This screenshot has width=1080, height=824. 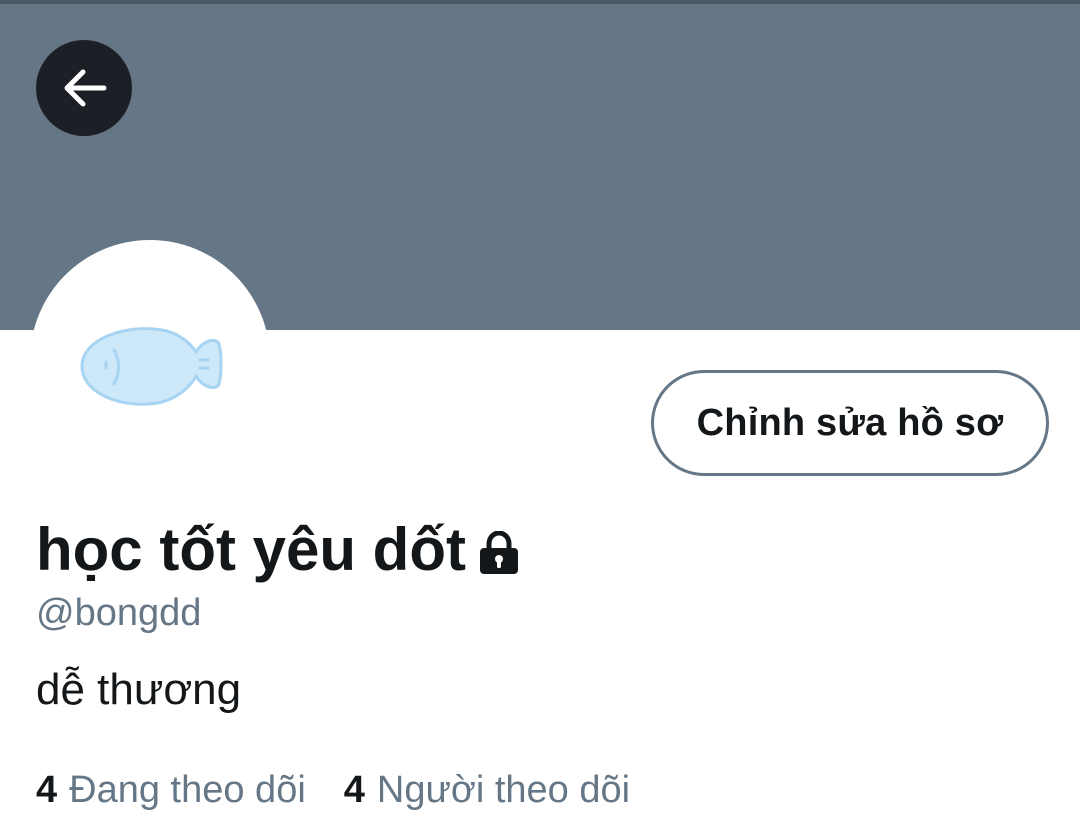 What do you see at coordinates (333, 790) in the screenshot?
I see `follow-stats: 4 Đang theo dõi 4 Người theo dõi` at bounding box center [333, 790].